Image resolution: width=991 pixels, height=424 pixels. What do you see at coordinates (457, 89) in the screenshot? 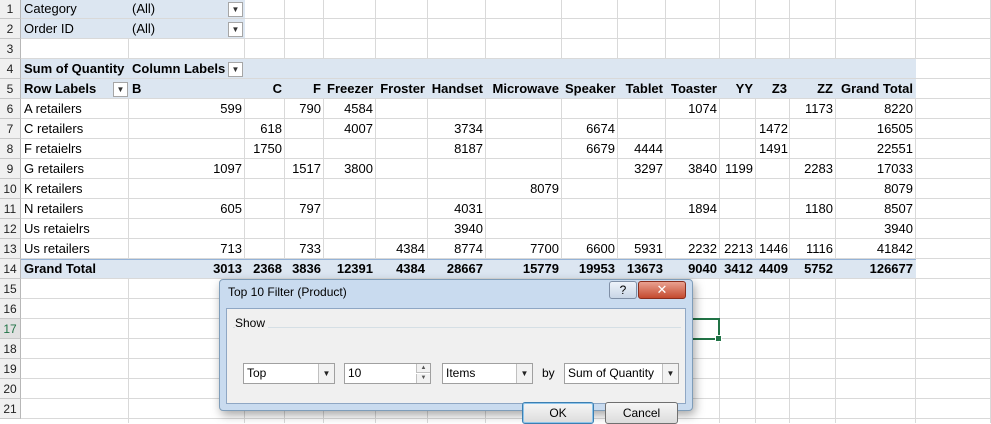
I see `column-header: Handset` at bounding box center [457, 89].